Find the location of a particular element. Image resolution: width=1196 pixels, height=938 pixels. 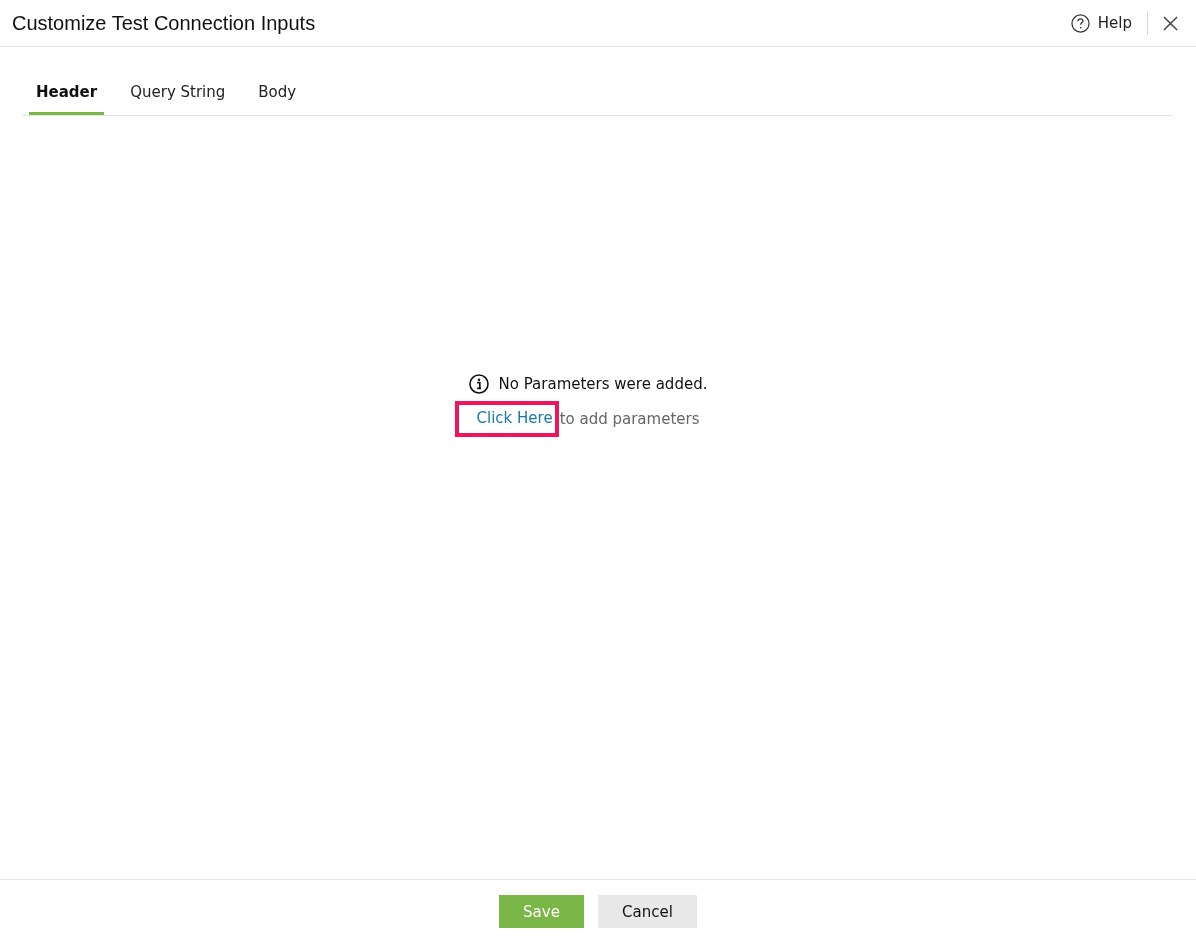

help-icon is located at coordinates (1080, 23).